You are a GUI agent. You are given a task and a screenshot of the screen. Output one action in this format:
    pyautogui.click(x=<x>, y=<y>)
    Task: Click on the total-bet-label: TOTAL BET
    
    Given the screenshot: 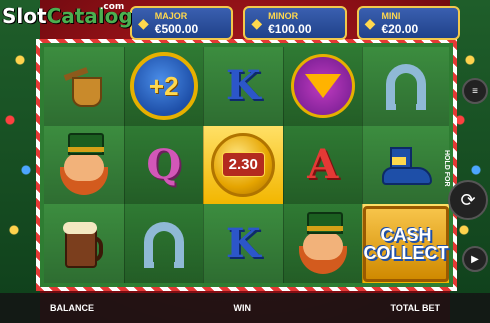 What is the action you would take?
    pyautogui.click(x=416, y=308)
    